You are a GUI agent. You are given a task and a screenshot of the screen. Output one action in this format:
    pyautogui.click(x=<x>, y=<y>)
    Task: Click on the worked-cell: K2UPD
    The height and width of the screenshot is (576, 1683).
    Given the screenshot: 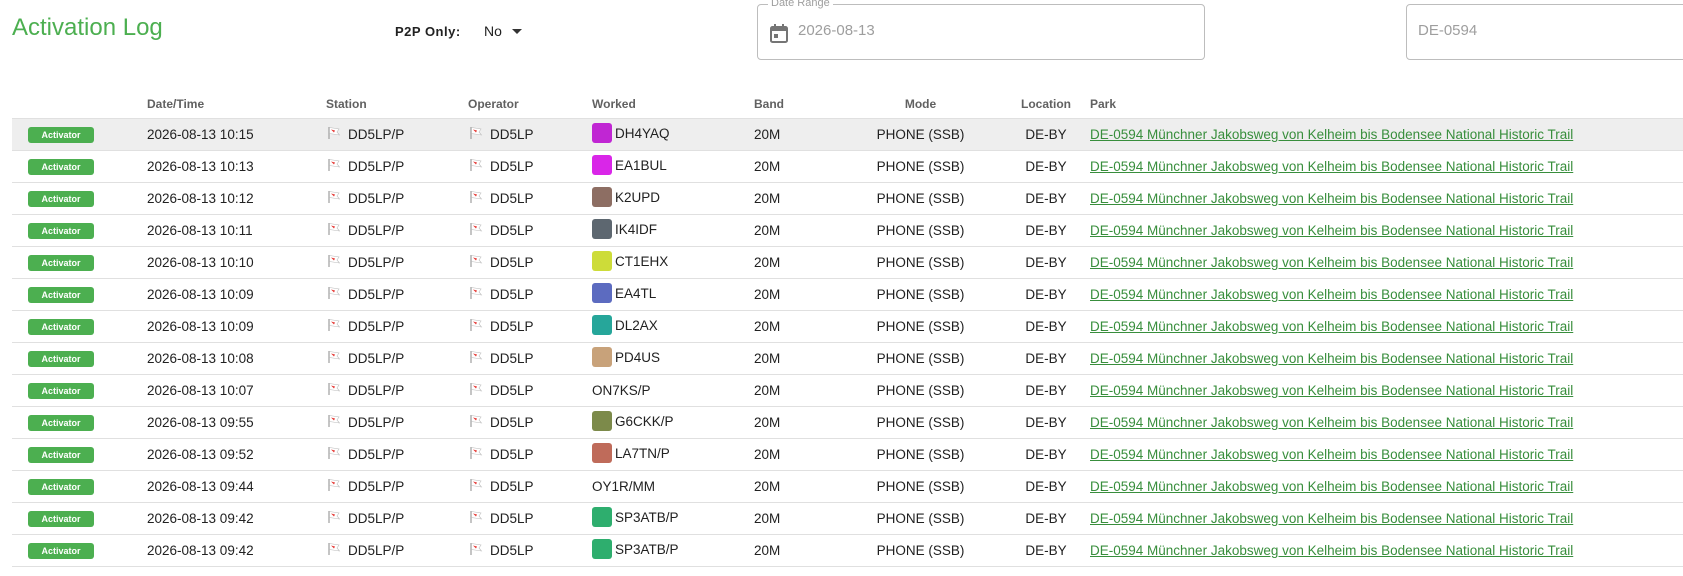 What is the action you would take?
    pyautogui.click(x=638, y=197)
    